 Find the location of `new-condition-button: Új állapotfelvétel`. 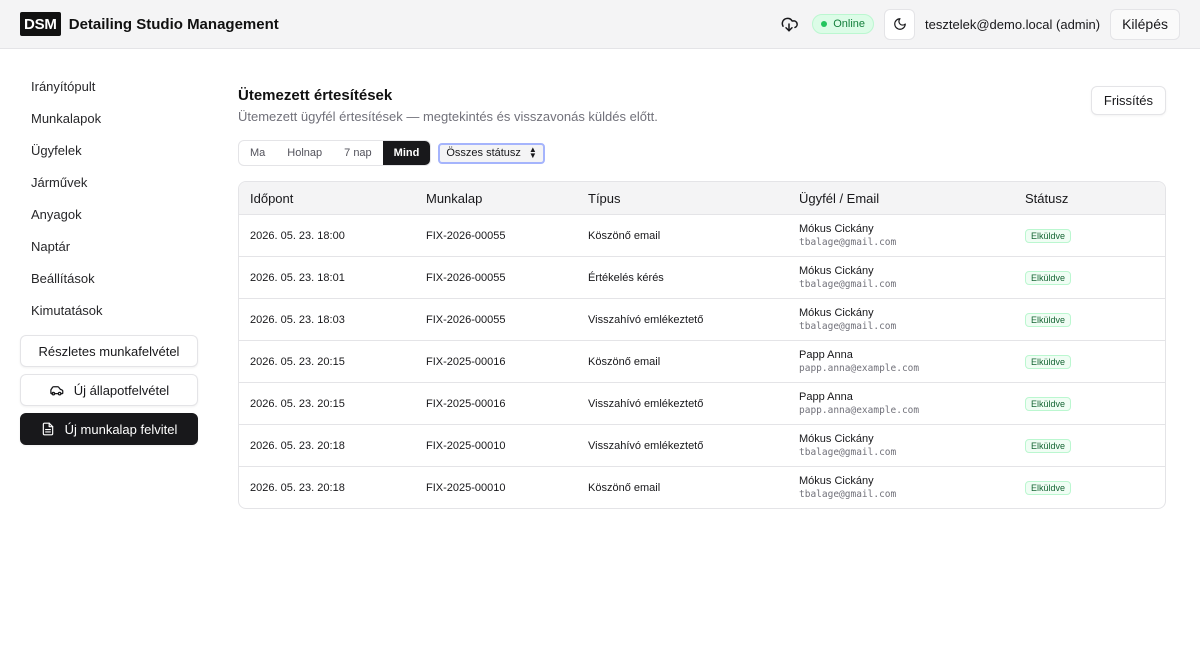

new-condition-button: Új állapotfelvétel is located at coordinates (109, 390).